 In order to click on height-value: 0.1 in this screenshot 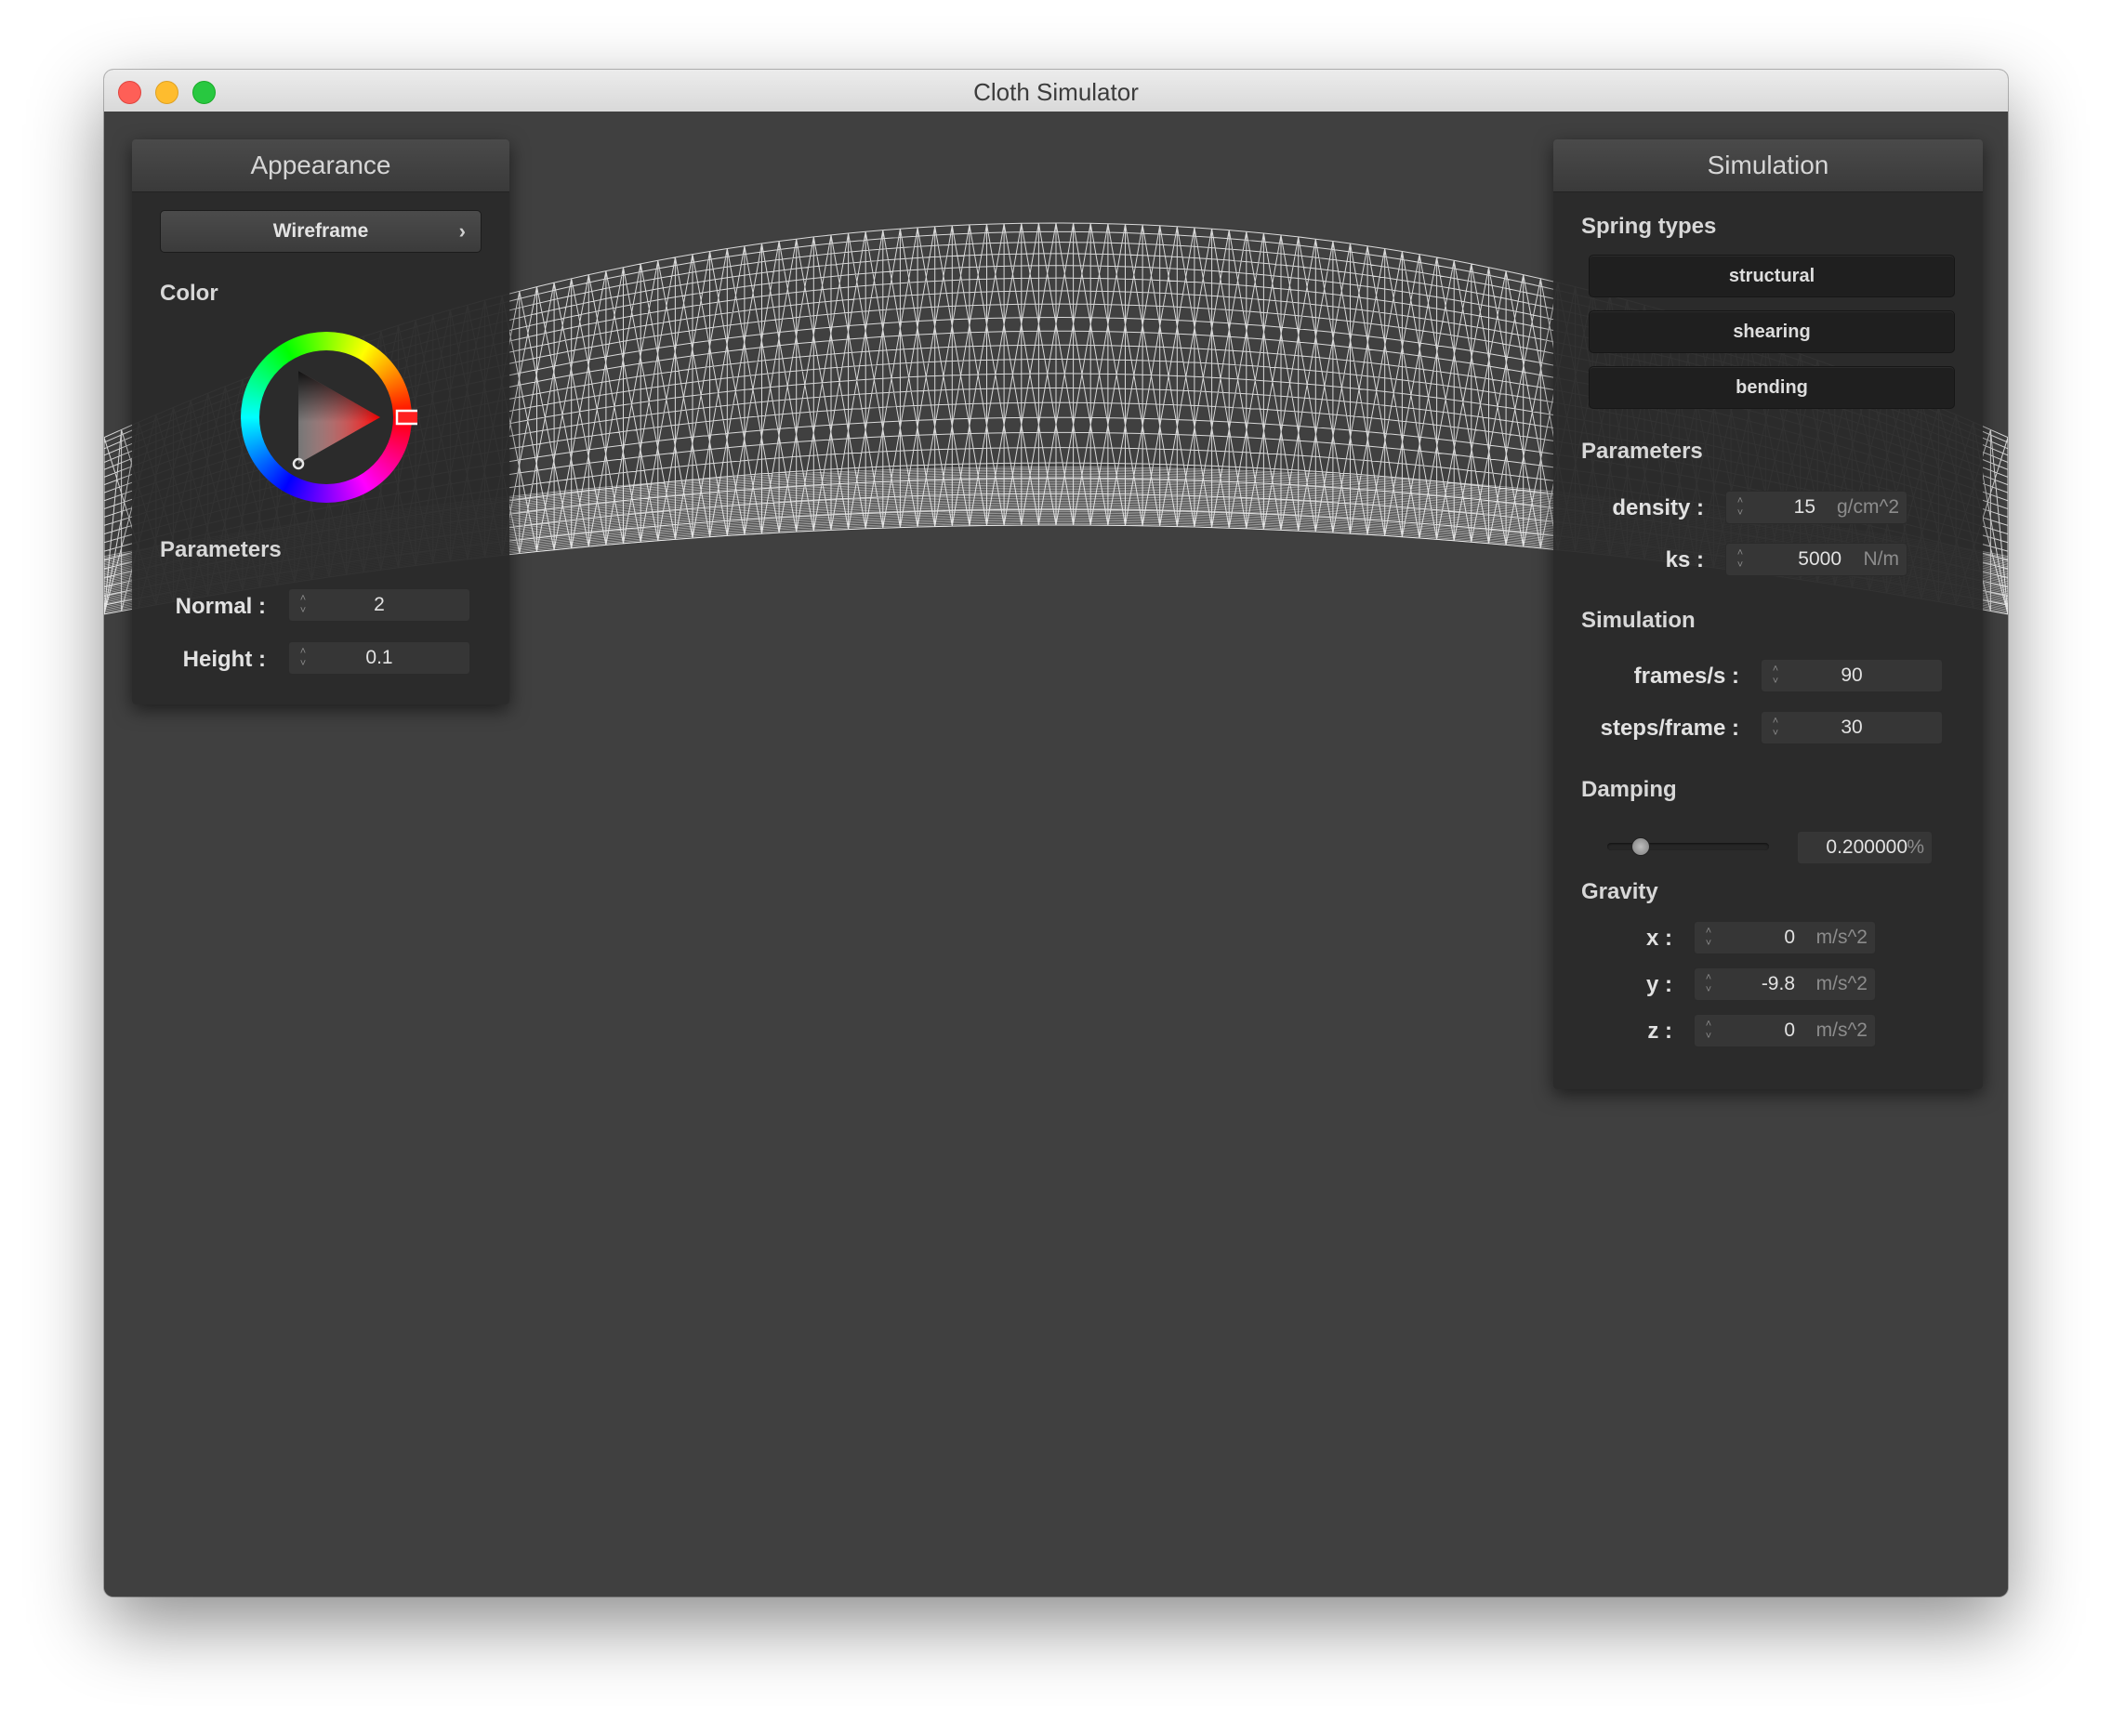, I will do `click(379, 657)`.